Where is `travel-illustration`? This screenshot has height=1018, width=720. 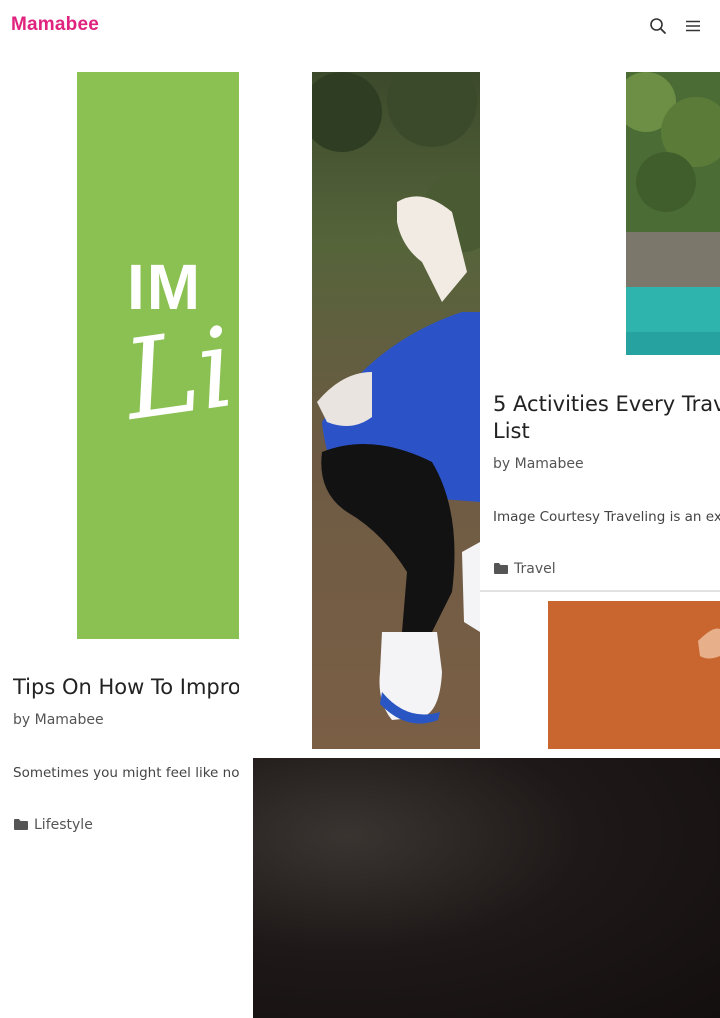 travel-illustration is located at coordinates (673, 213).